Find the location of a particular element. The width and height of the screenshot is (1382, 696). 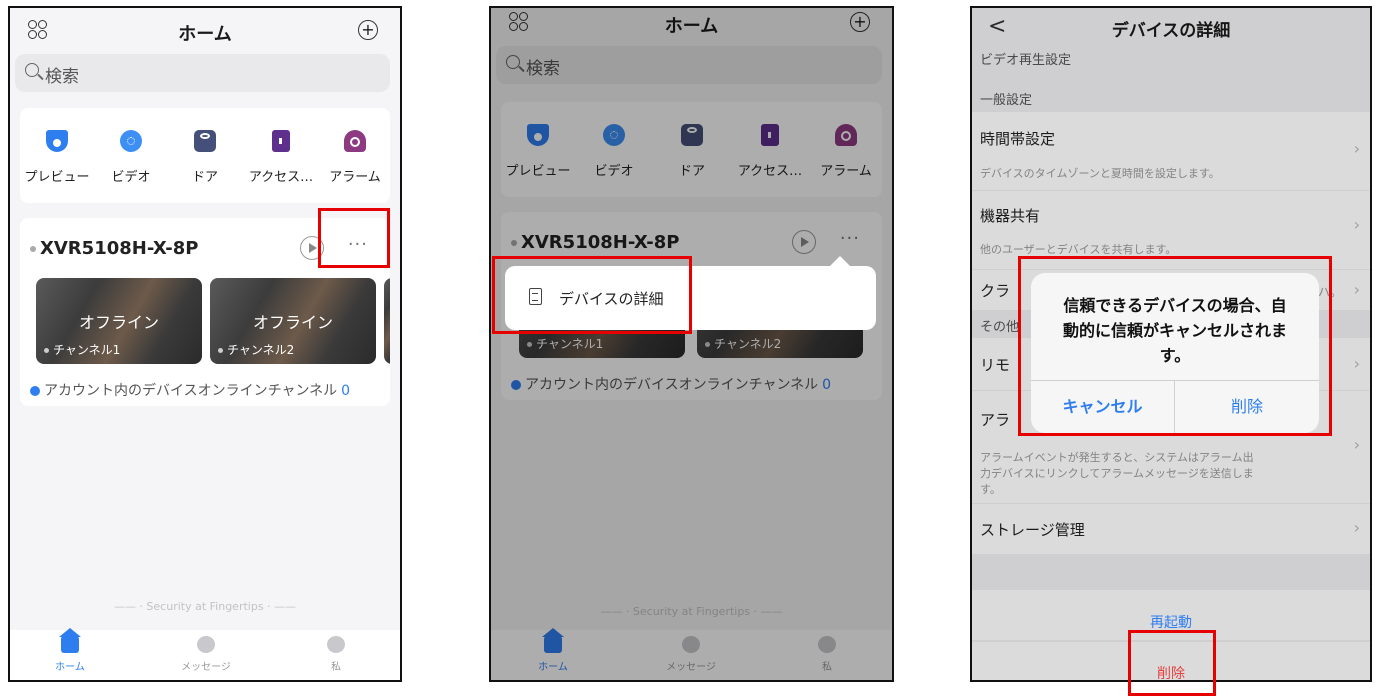

info-icon is located at coordinates (35, 391).